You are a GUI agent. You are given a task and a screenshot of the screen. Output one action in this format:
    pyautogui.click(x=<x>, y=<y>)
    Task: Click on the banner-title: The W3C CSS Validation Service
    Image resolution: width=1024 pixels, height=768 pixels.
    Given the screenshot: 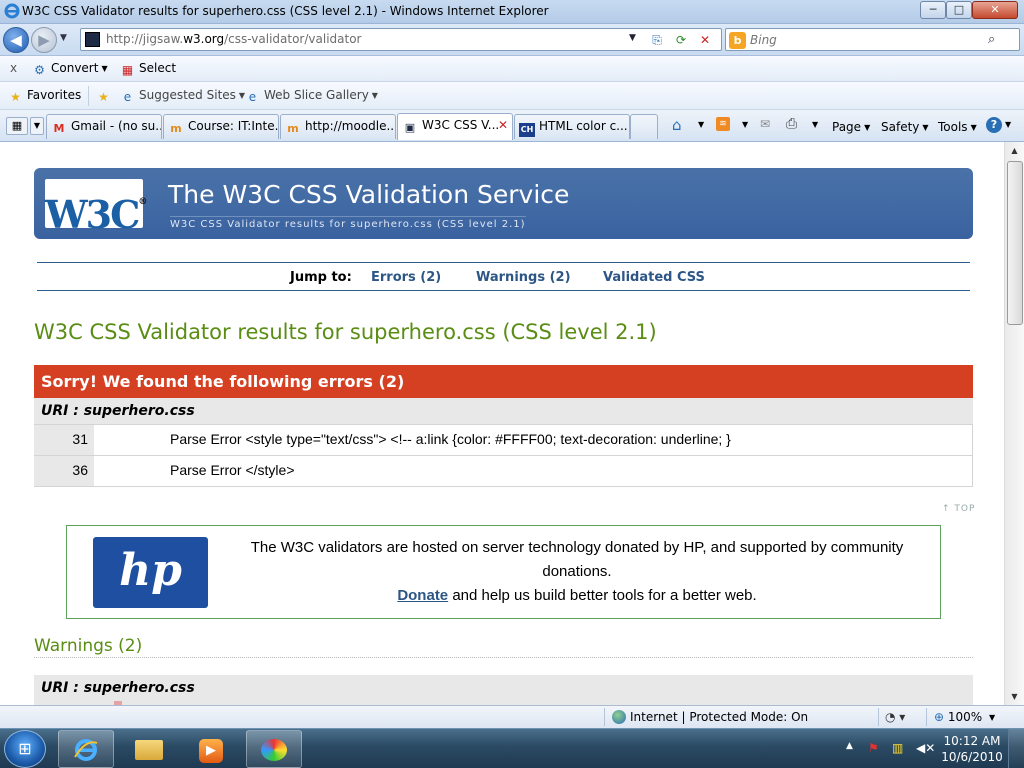 What is the action you would take?
    pyautogui.click(x=369, y=194)
    